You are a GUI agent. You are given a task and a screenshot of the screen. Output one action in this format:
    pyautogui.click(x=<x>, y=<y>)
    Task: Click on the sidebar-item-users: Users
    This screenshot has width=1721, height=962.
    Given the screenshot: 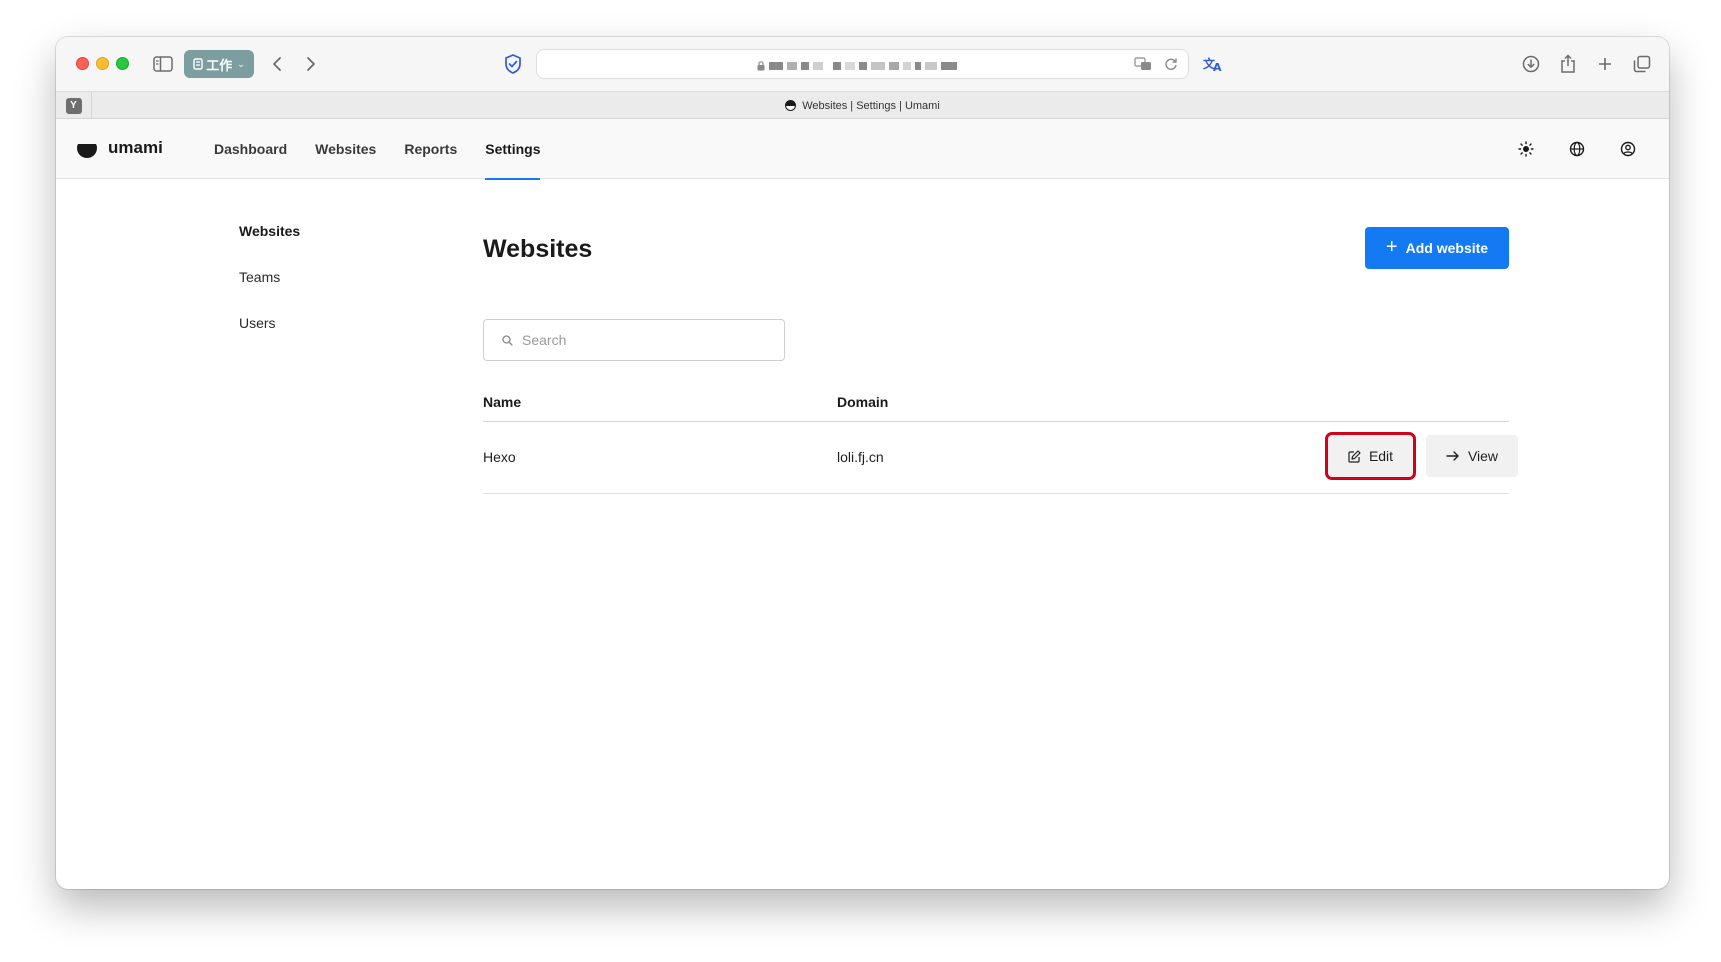 What is the action you would take?
    pyautogui.click(x=269, y=335)
    